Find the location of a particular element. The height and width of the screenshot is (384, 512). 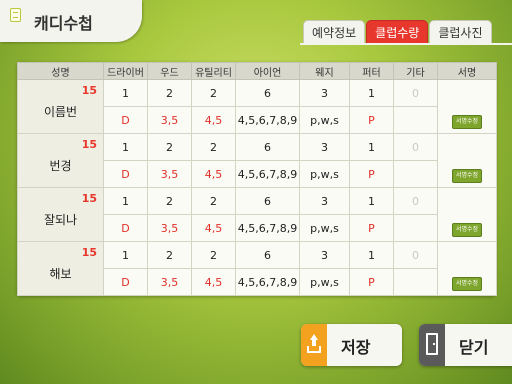

document-icon is located at coordinates (15, 15).